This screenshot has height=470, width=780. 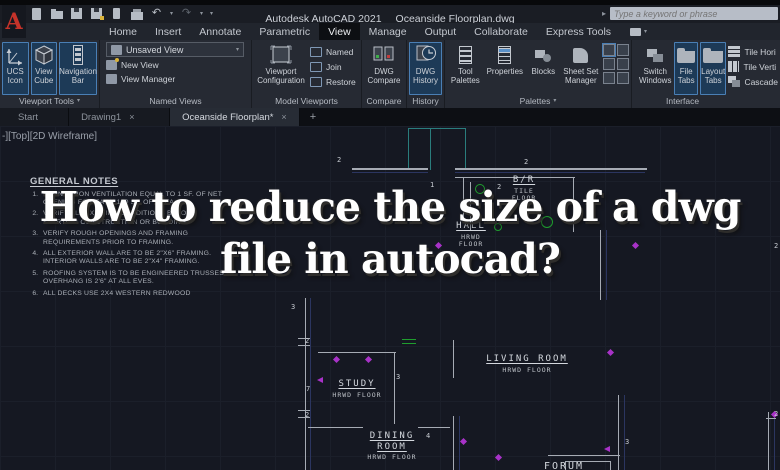 What do you see at coordinates (49, 101) in the screenshot?
I see `panel-label-viewport-tools: Viewport Tools ▾` at bounding box center [49, 101].